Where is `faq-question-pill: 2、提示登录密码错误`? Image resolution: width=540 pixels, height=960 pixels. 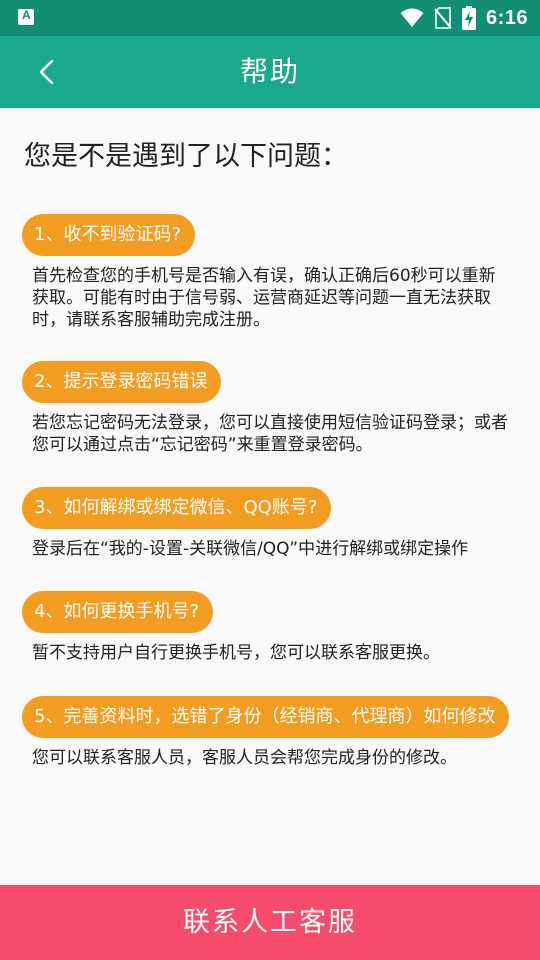
faq-question-pill: 2、提示登录密码错误 is located at coordinates (122, 382).